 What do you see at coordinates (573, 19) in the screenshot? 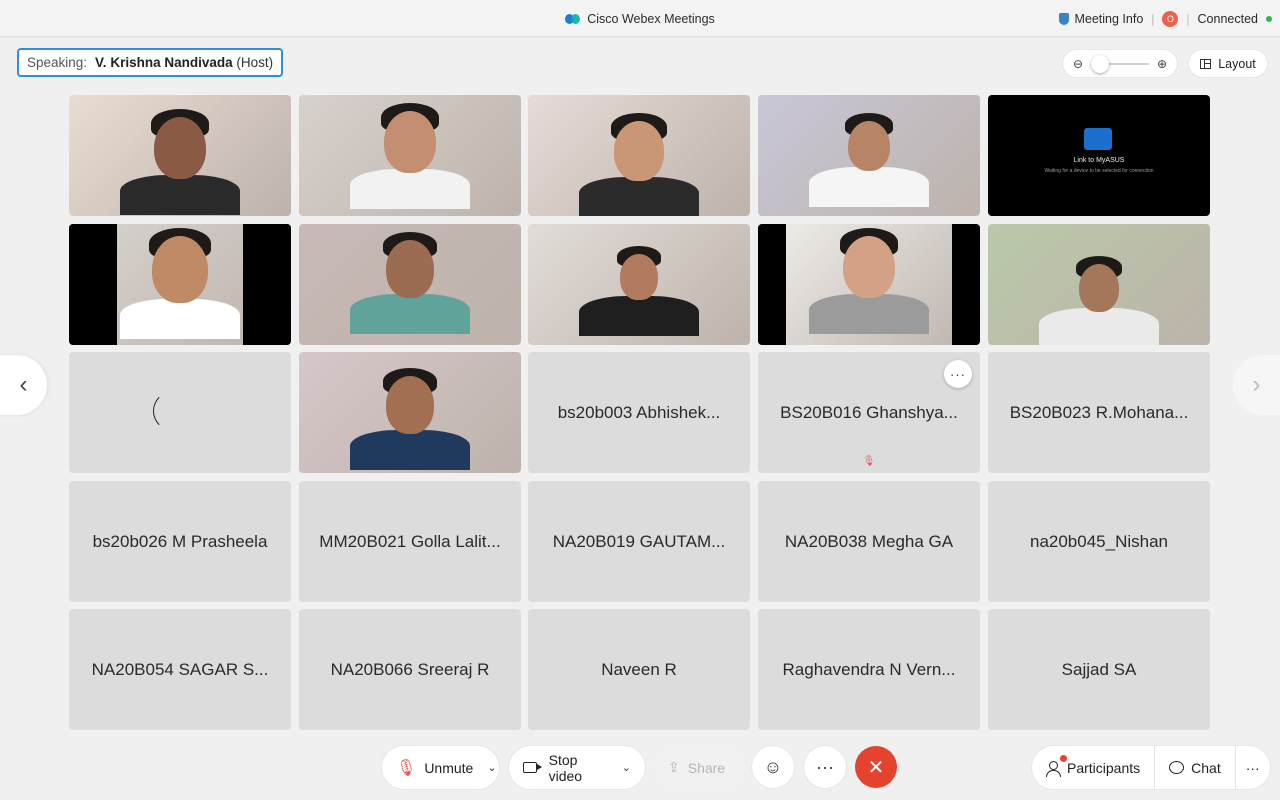
I see `webex-logo-icon` at bounding box center [573, 19].